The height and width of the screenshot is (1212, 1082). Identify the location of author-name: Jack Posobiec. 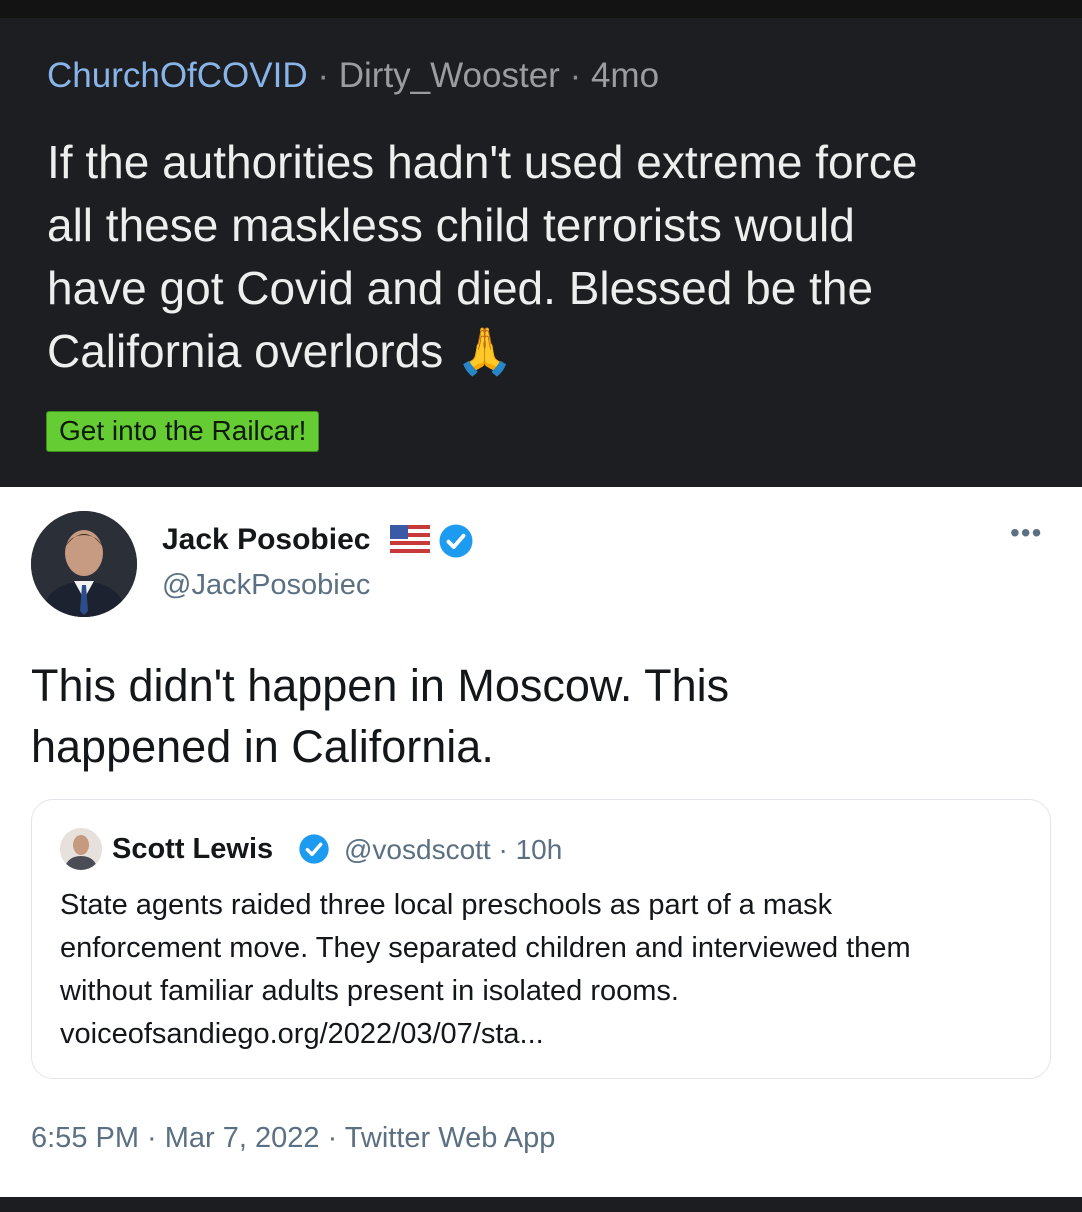
(266, 540).